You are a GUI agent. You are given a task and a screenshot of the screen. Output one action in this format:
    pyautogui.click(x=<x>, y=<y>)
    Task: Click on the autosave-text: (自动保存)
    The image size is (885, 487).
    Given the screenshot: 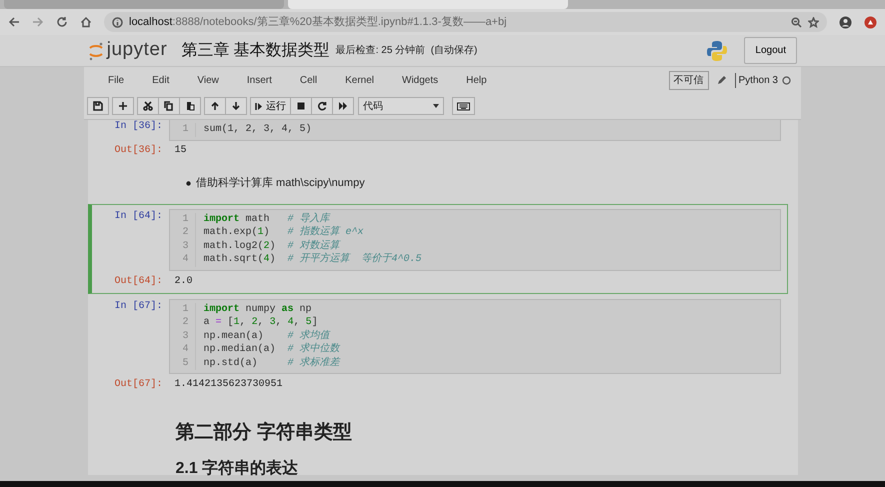 What is the action you would take?
    pyautogui.click(x=454, y=51)
    